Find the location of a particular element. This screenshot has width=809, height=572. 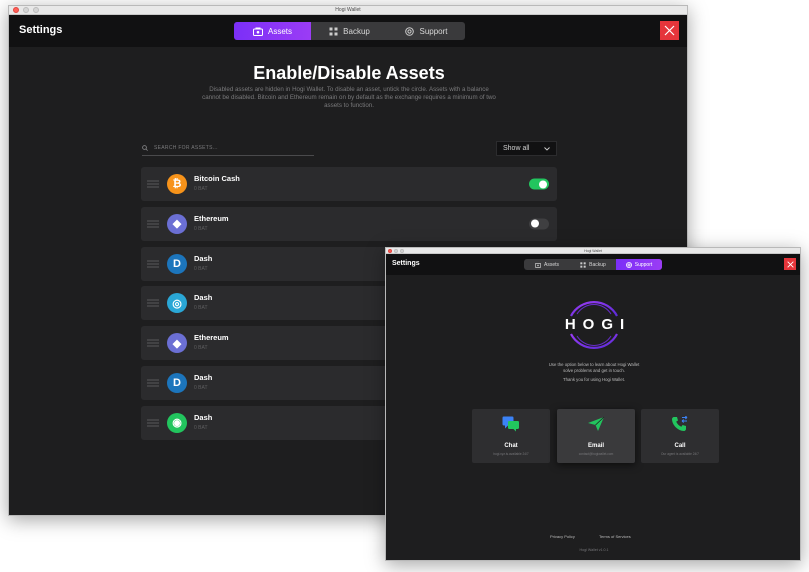

asset-name: Bitcoin Cash is located at coordinates (217, 178).